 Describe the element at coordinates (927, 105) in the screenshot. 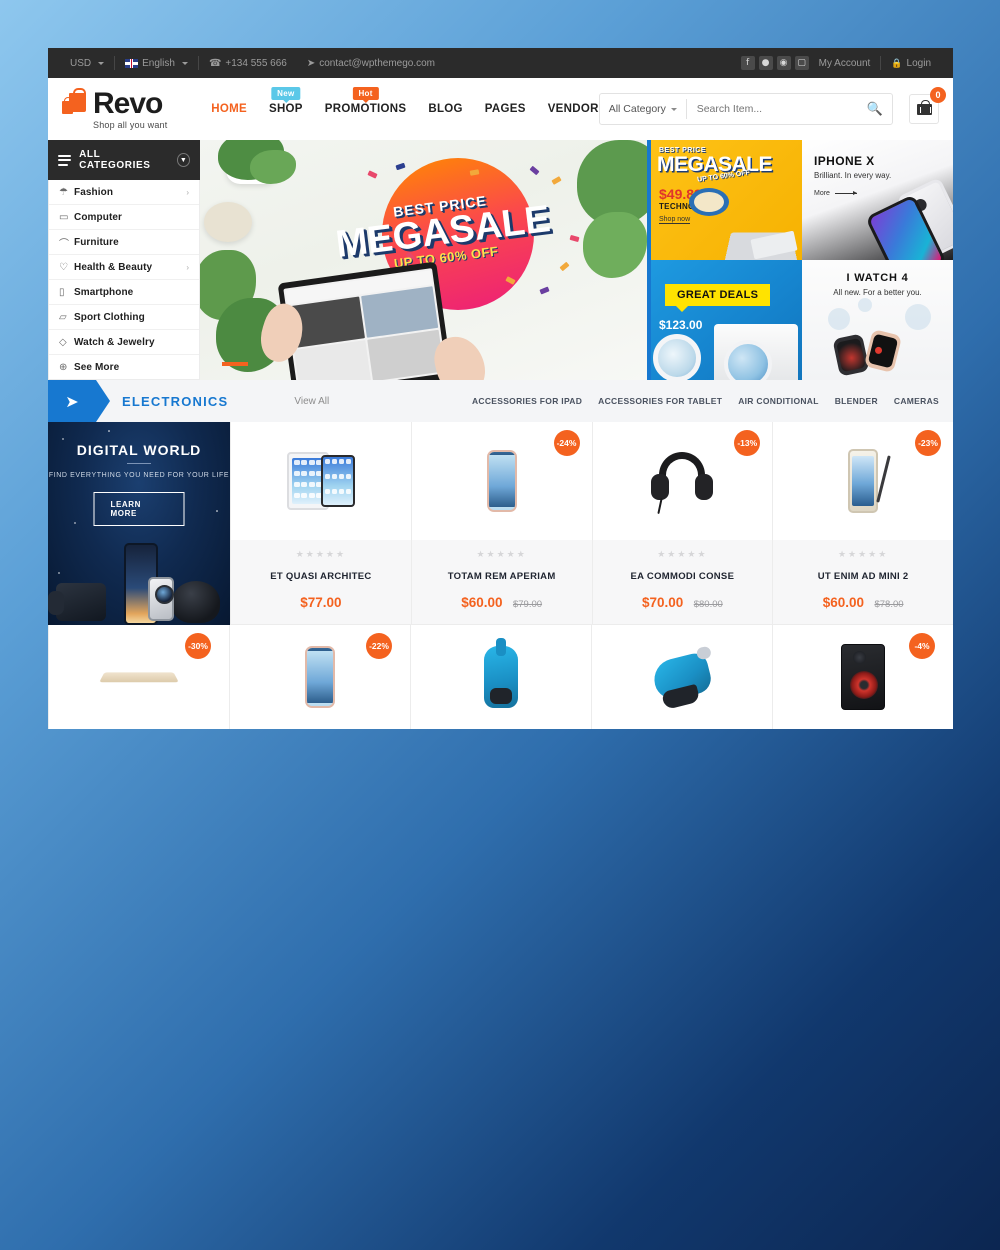

I see `cart-widget: 0` at that location.